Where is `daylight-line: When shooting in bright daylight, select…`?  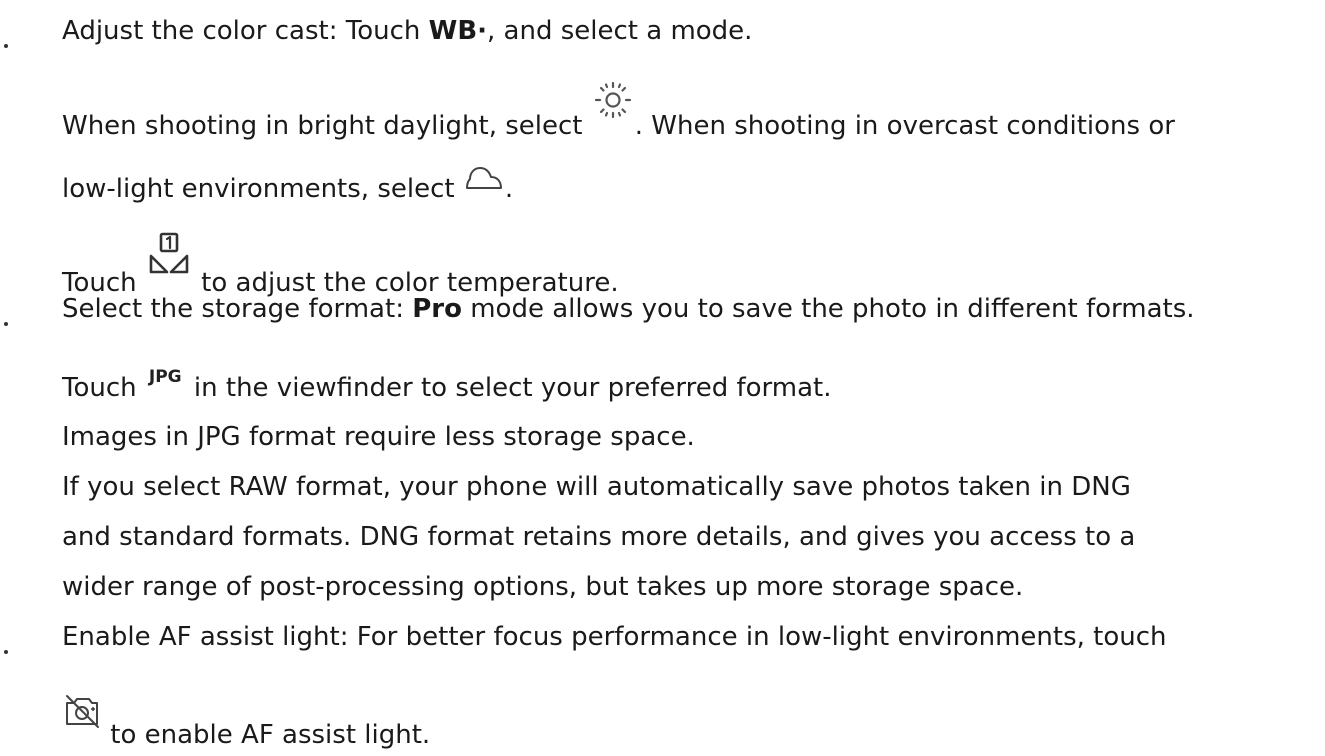
daylight-line: When shooting in bright daylight, select… is located at coordinates (618, 110).